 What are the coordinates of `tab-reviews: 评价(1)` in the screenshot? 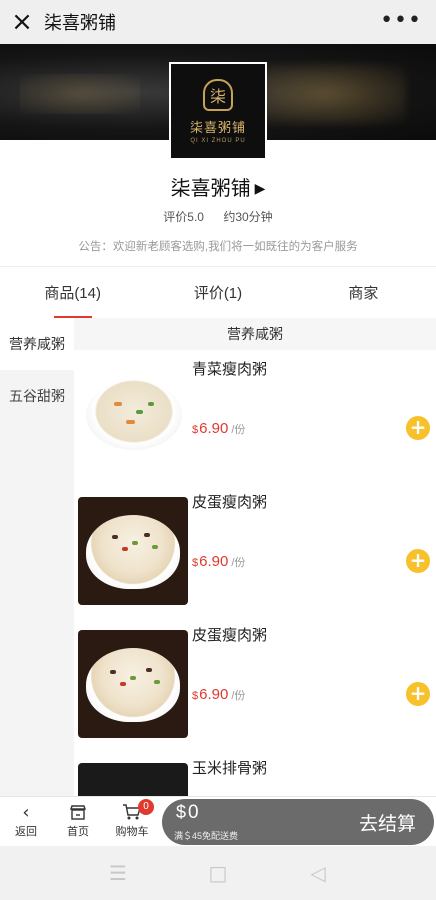 It's located at (217, 292).